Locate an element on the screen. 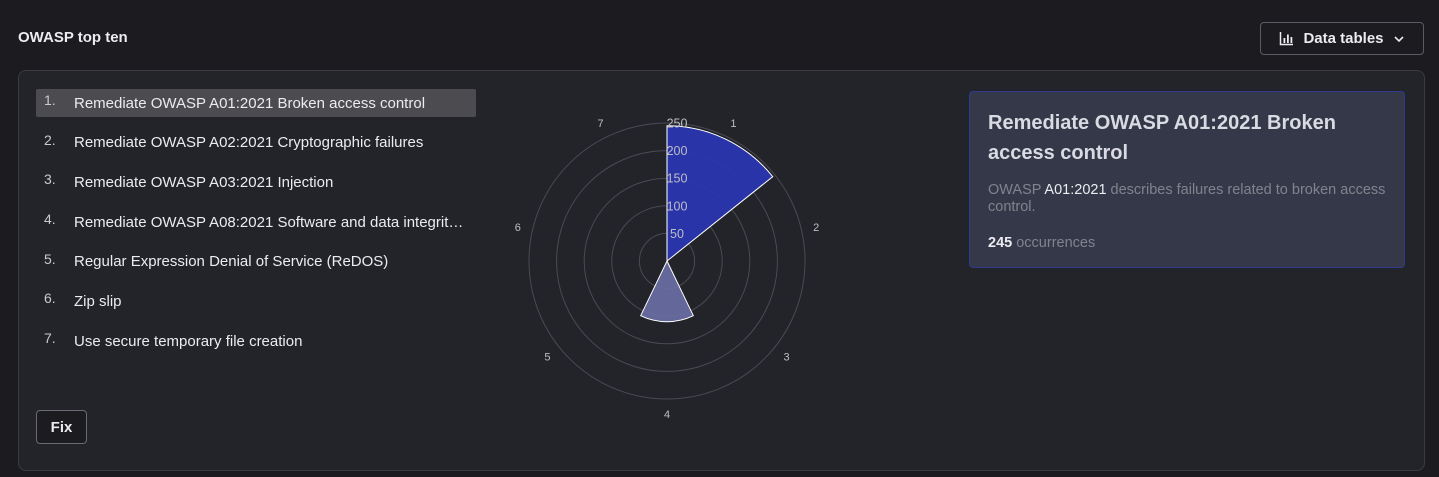 This screenshot has height=477, width=1439. data-tables-dropdown: Data tables is located at coordinates (1342, 38).